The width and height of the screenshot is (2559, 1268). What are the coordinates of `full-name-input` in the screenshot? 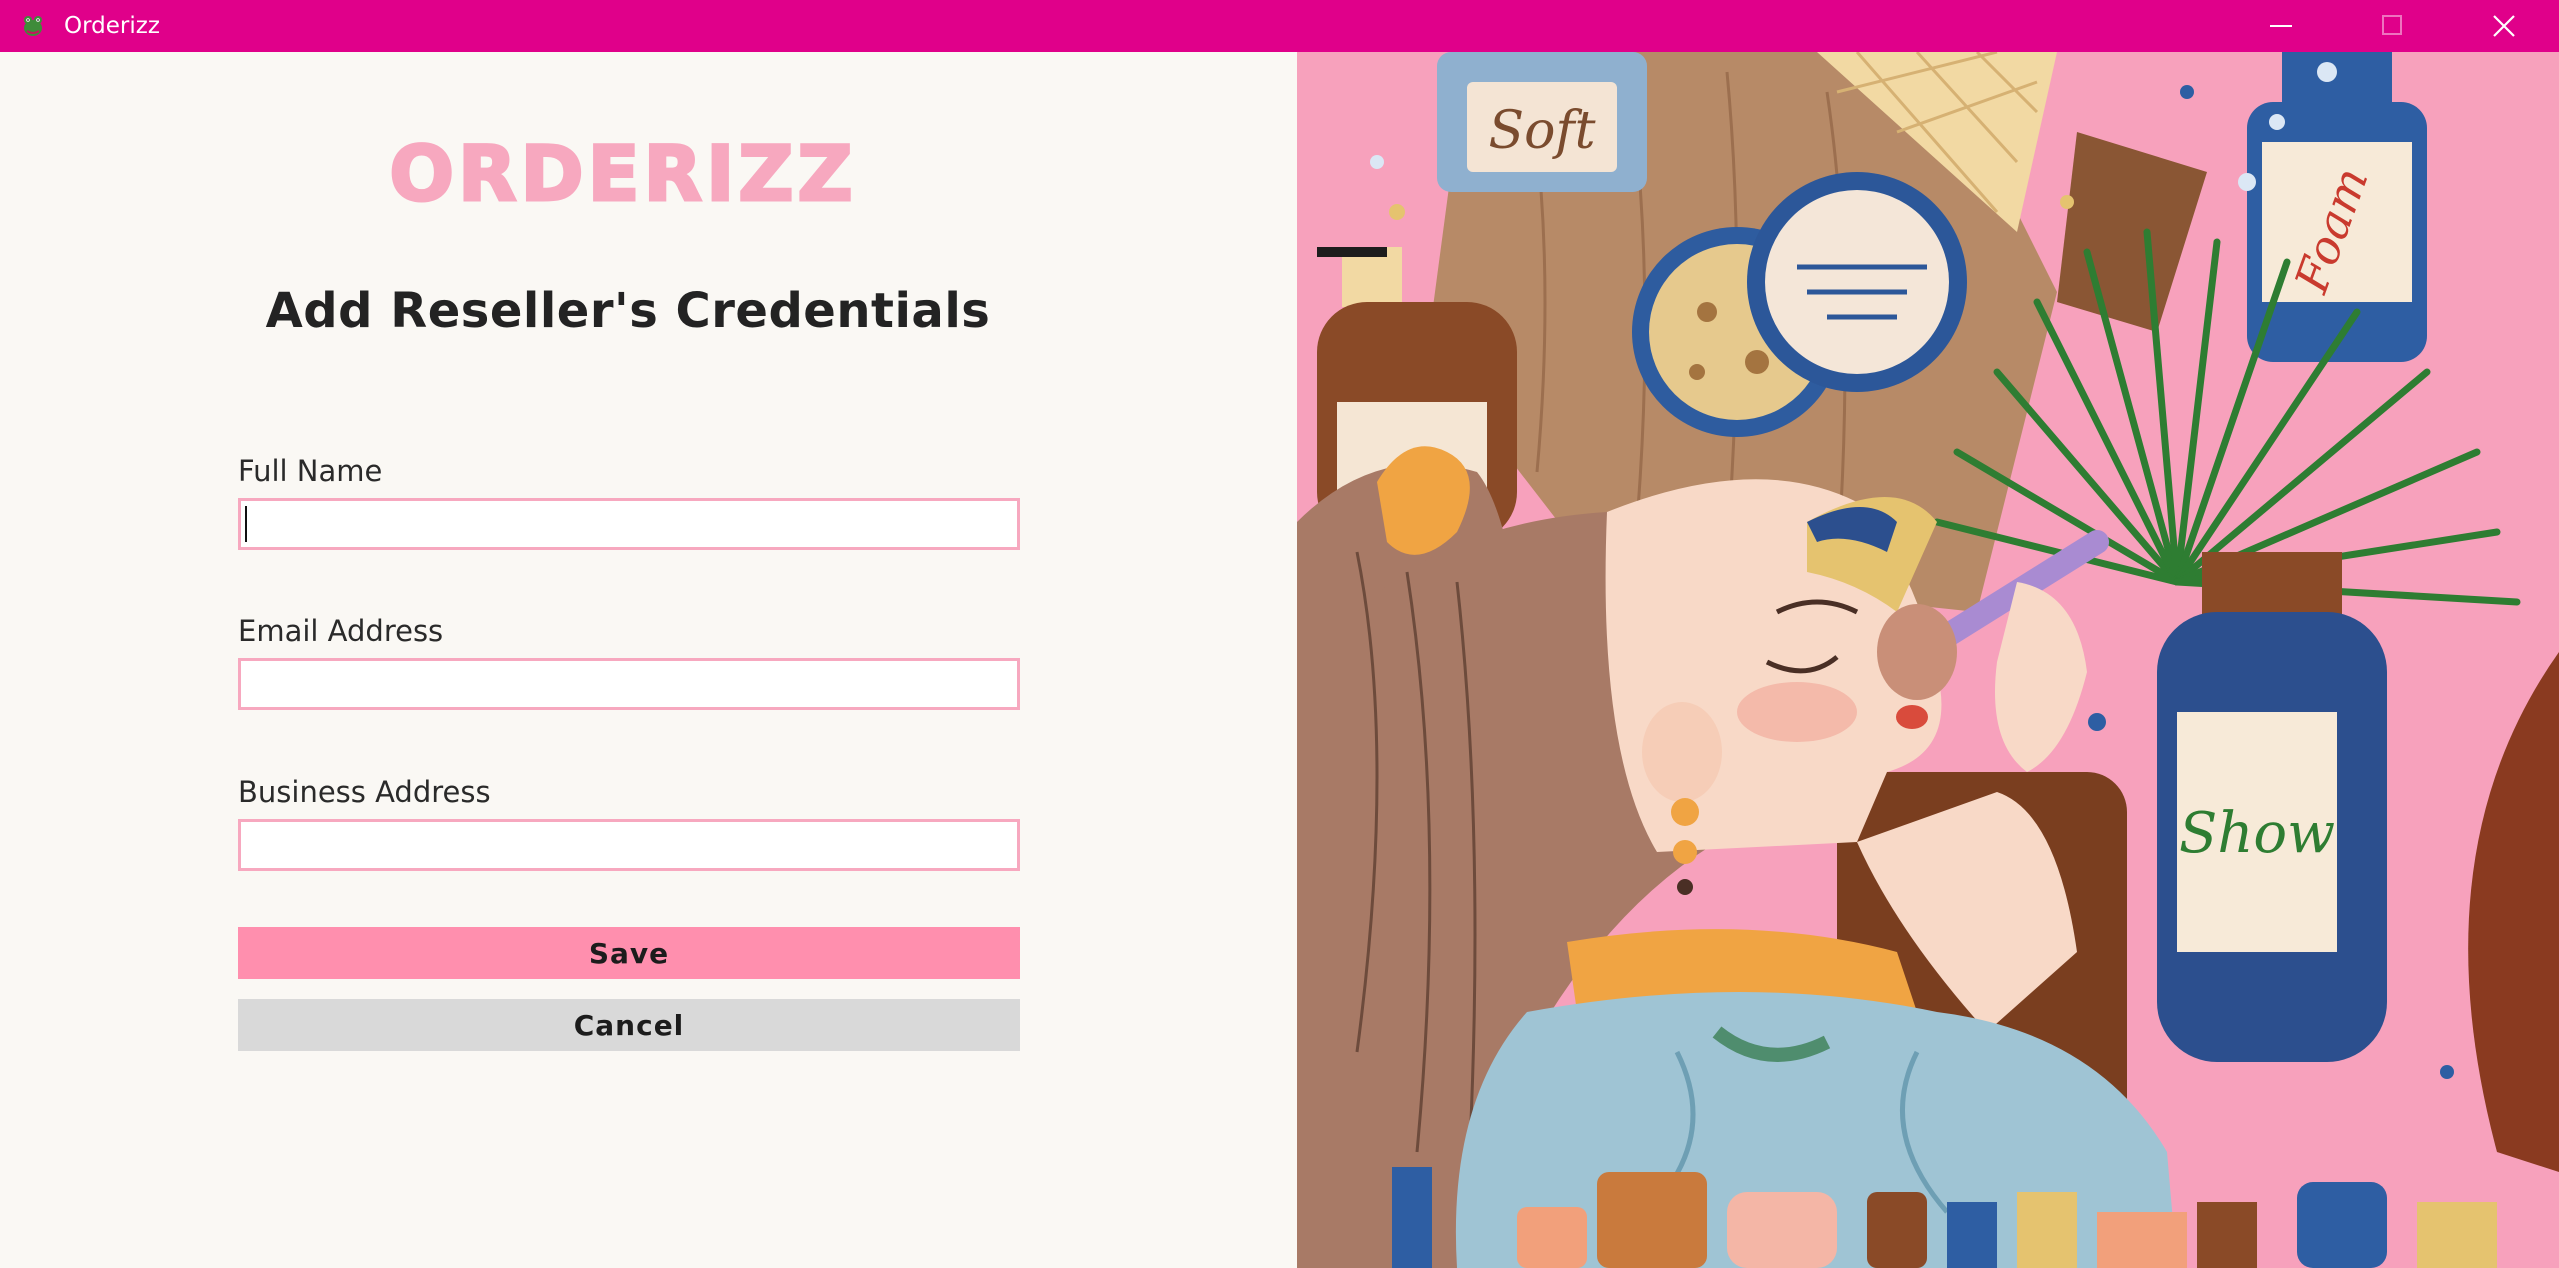 It's located at (629, 524).